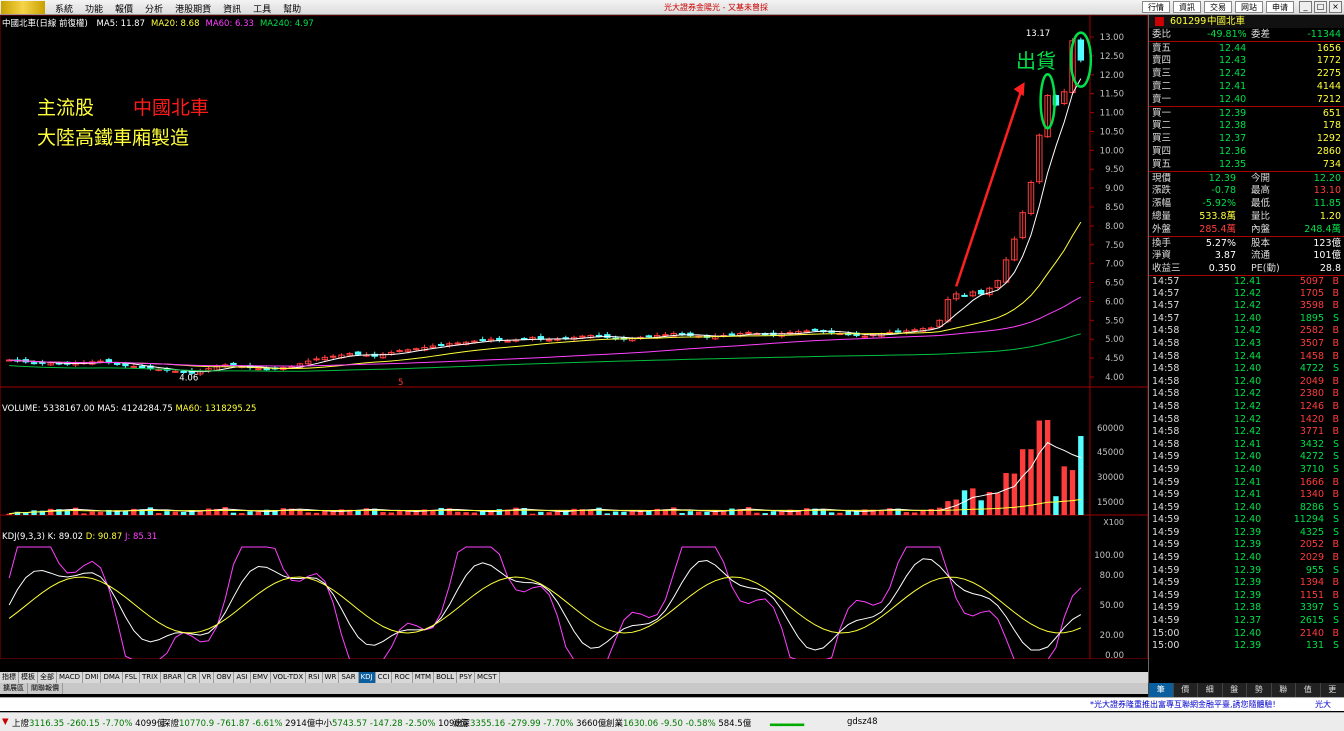 The image size is (1344, 731). I want to click on ask-row-0: 賣五 12.44 1656, so click(1246, 47).